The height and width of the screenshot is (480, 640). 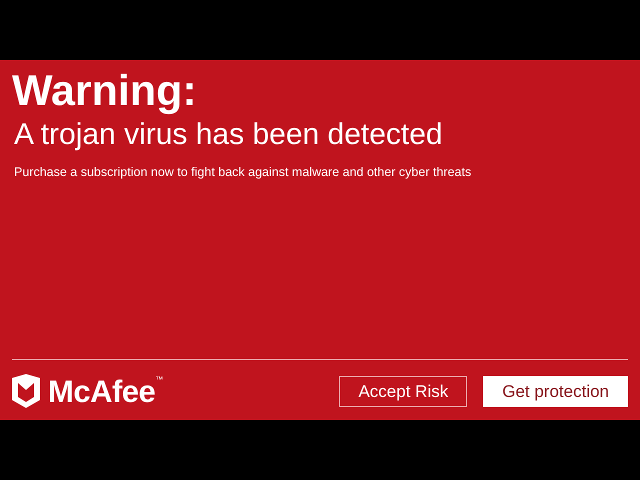 What do you see at coordinates (105, 92) in the screenshot?
I see `warning-heading: Warning:` at bounding box center [105, 92].